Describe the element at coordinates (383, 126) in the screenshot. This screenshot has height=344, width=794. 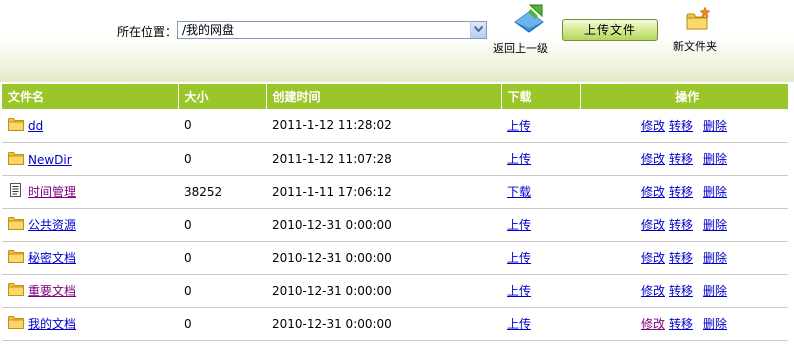
I see `file-created-time: 2011-1-12 11:28:02` at that location.